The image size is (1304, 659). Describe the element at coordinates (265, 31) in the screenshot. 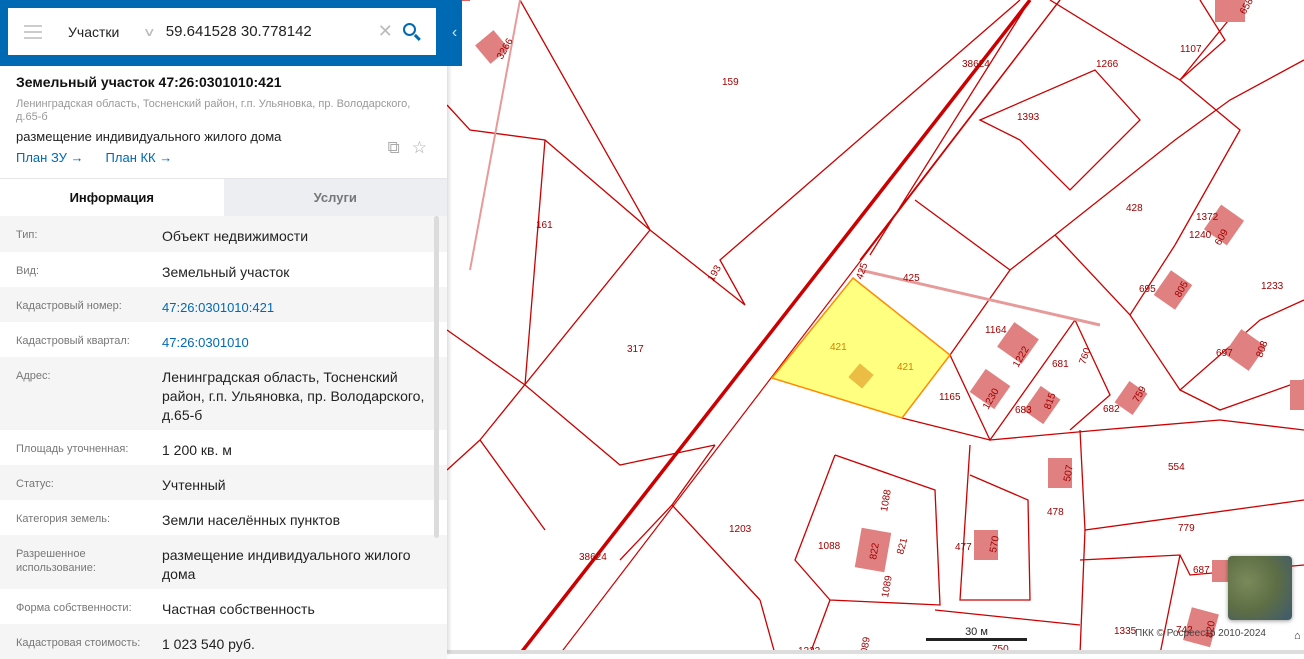

I see `search-input` at that location.